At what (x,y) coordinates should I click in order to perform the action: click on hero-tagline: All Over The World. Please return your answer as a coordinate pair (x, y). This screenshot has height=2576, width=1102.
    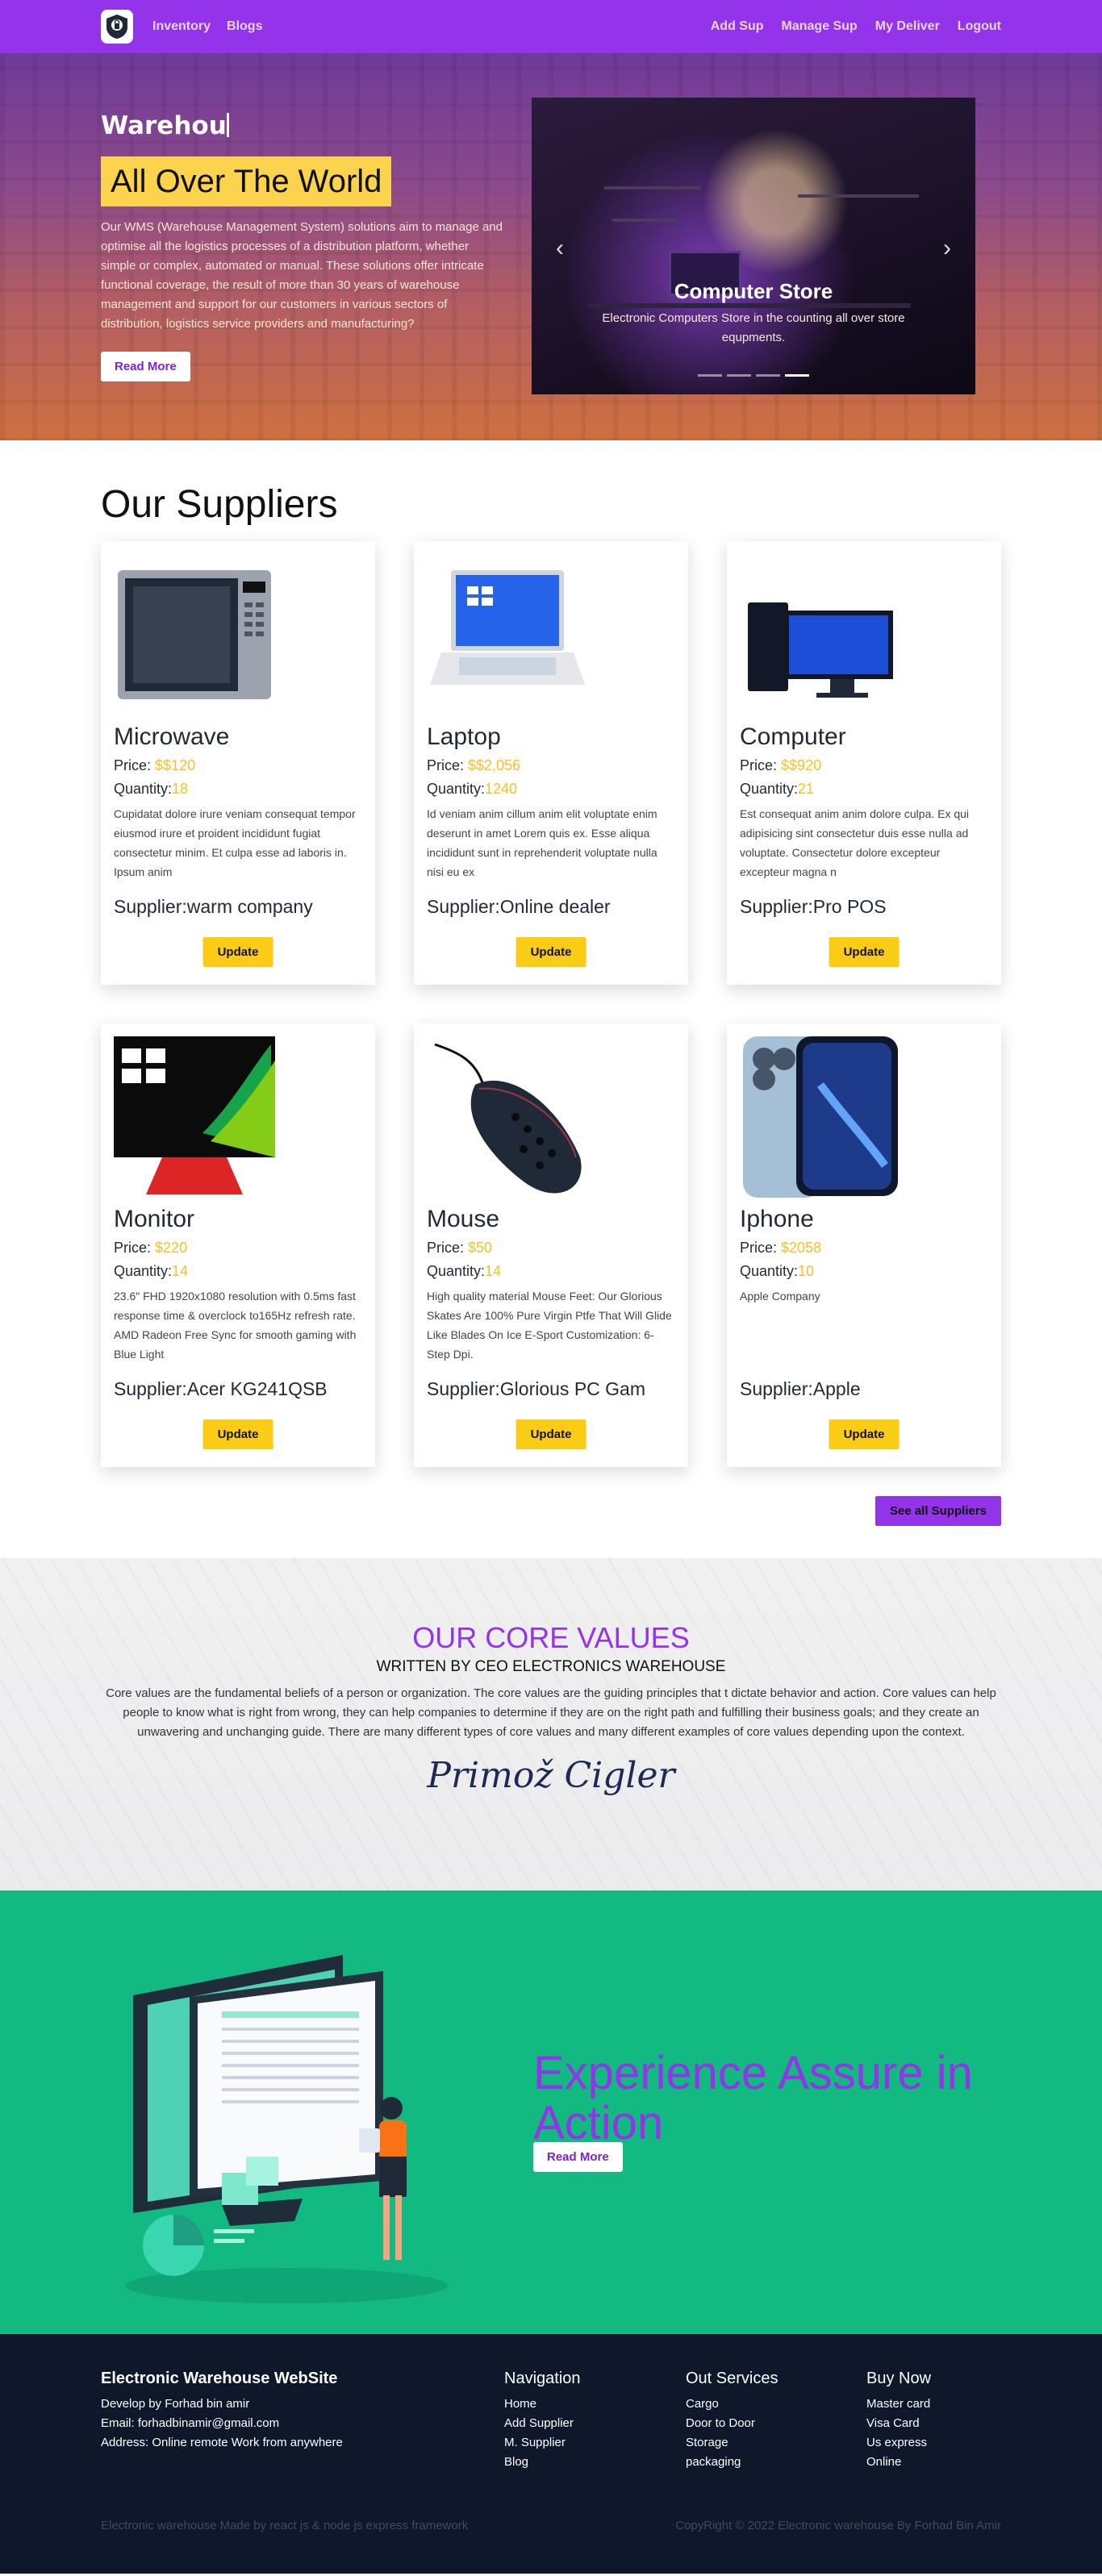
    Looking at the image, I should click on (246, 181).